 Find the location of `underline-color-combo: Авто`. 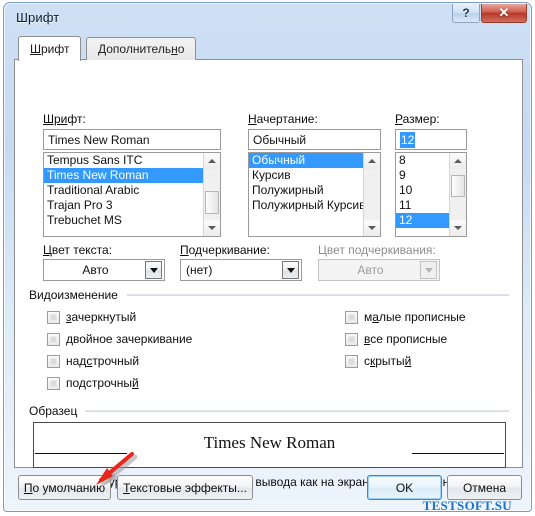

underline-color-combo: Авто is located at coordinates (379, 270).